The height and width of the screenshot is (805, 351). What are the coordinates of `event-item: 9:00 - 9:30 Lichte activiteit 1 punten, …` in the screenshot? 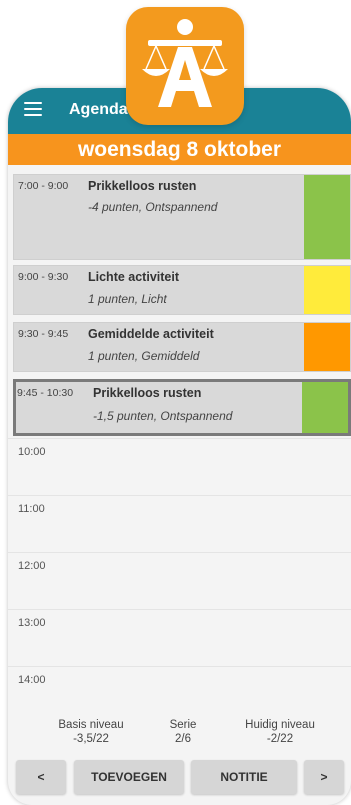 It's located at (182, 290).